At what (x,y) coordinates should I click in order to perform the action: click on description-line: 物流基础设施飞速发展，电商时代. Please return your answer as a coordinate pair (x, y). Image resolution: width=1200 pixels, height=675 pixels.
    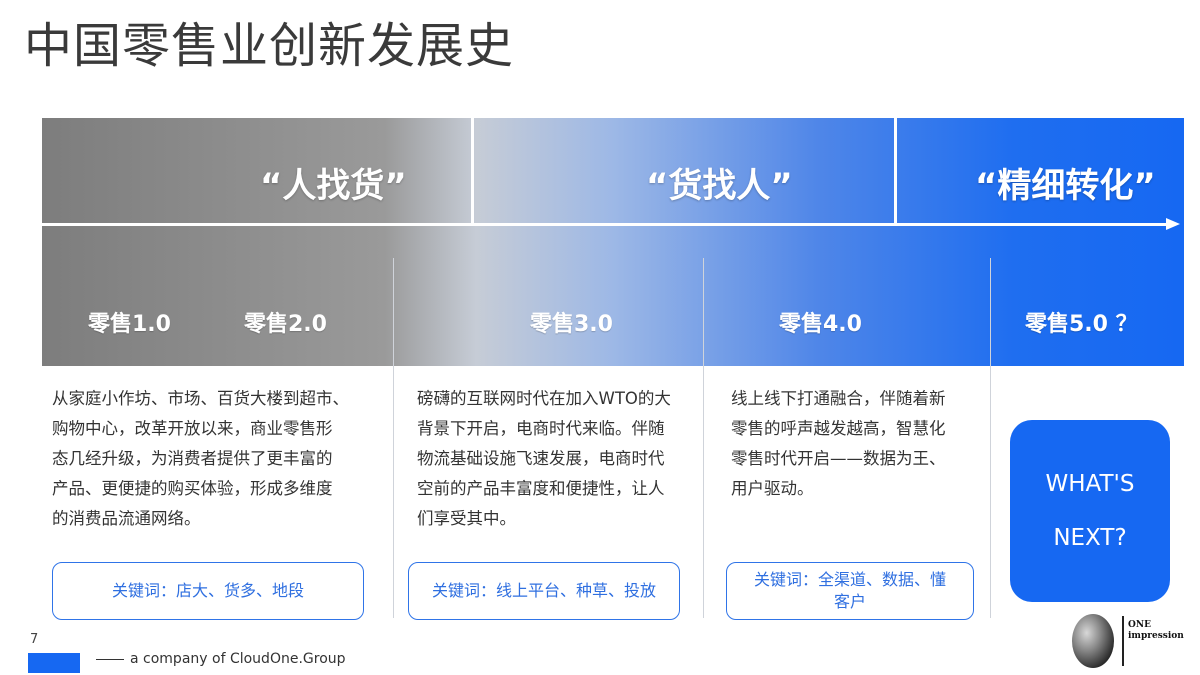
    Looking at the image, I should click on (541, 458).